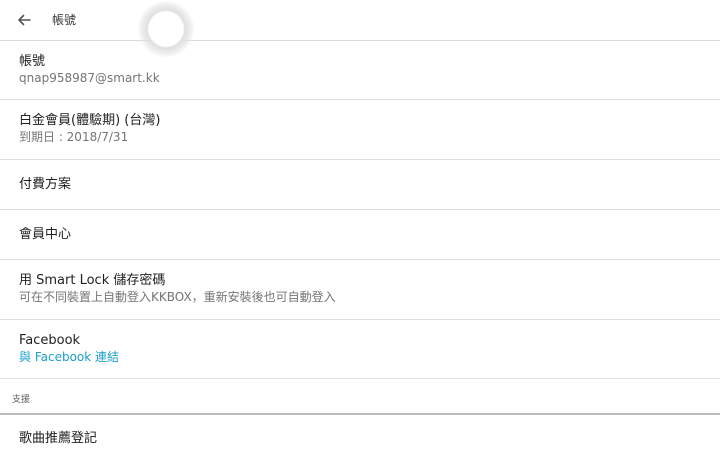 The height and width of the screenshot is (450, 720). I want to click on facebook-row: Facebook 與 Facebook 連結, so click(360, 349).